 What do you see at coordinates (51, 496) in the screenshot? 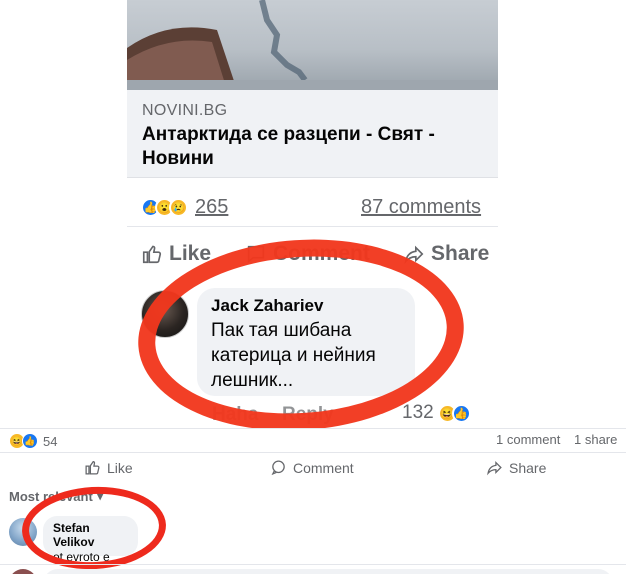
I see `sort-label: Most relevant` at bounding box center [51, 496].